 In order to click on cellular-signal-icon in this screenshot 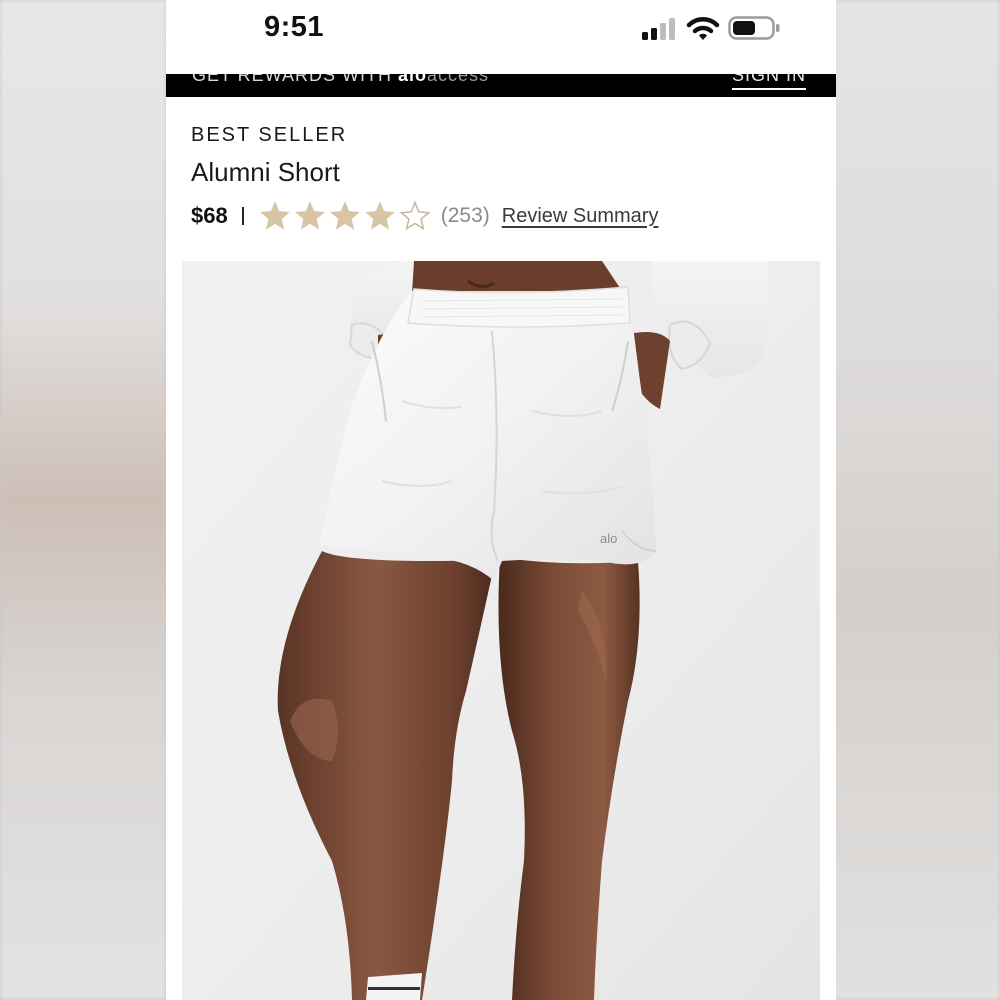, I will do `click(658, 29)`.